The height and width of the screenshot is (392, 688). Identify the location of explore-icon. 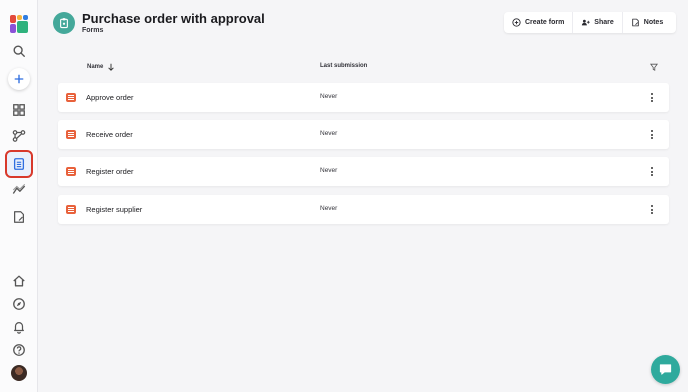
(19, 304).